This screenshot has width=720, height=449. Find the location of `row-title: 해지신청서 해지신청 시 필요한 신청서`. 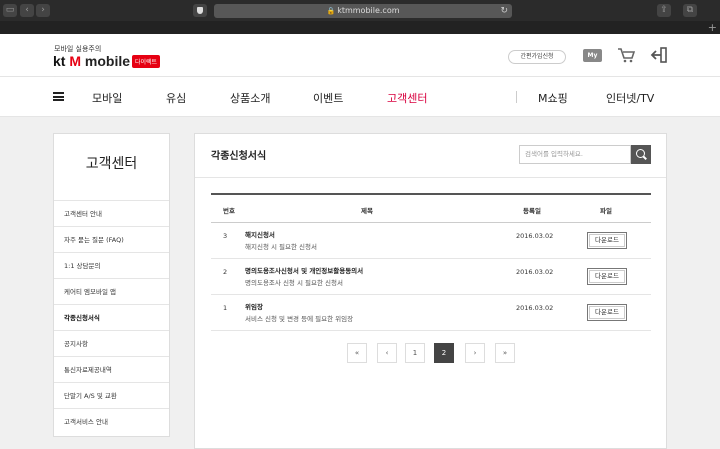

row-title: 해지신청서 해지신청 시 필요한 신청서 is located at coordinates (281, 240).